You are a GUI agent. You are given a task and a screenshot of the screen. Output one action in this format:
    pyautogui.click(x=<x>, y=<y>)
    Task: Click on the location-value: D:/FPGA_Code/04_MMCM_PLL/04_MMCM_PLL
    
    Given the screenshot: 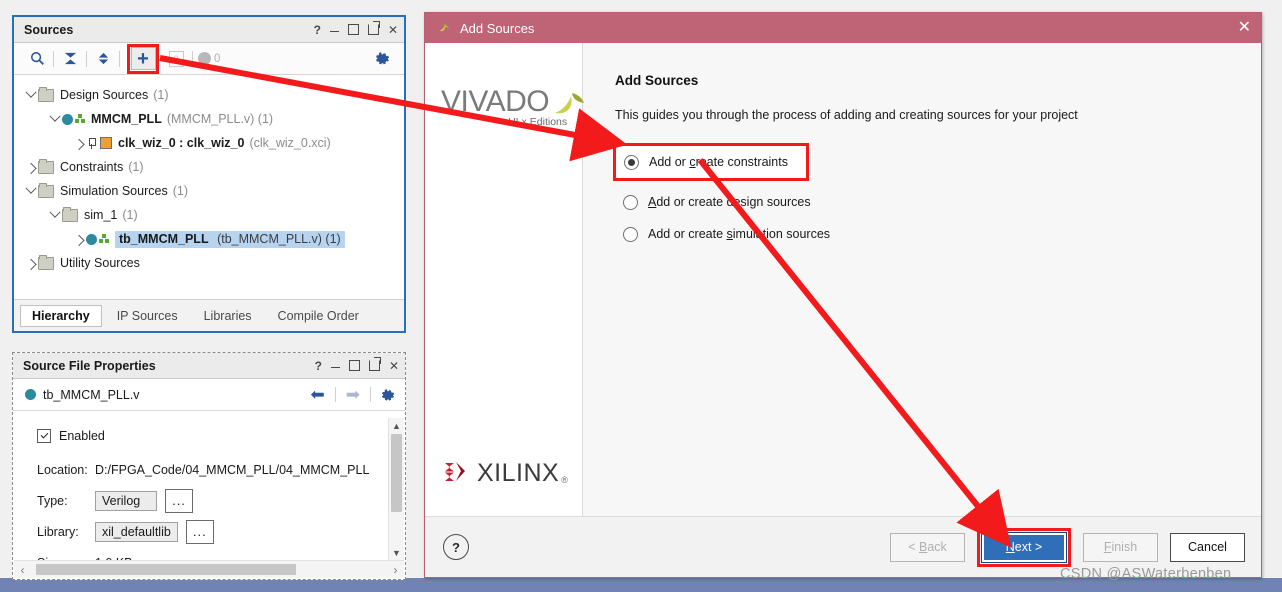 What is the action you would take?
    pyautogui.click(x=232, y=469)
    